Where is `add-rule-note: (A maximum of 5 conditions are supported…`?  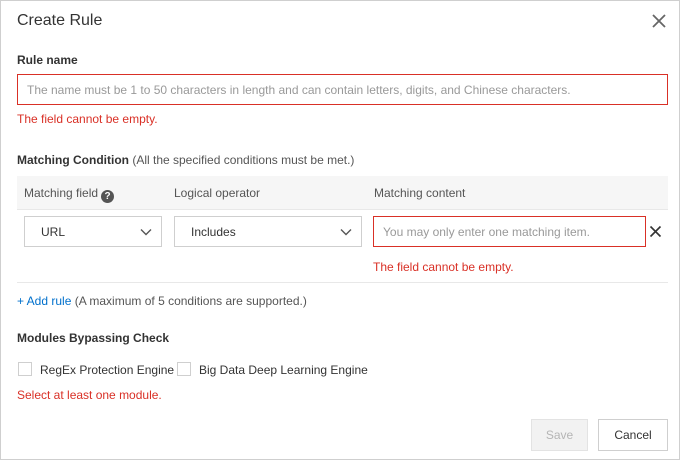 add-rule-note: (A maximum of 5 conditions are supported… is located at coordinates (190, 301).